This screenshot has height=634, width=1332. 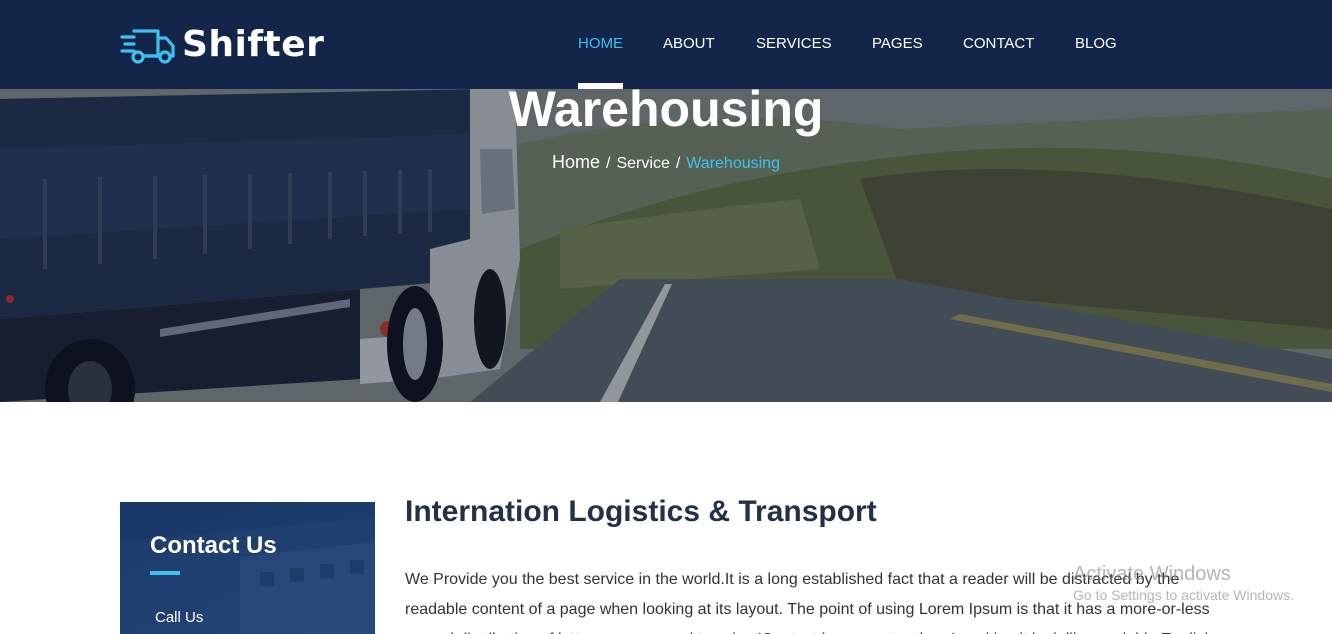 I want to click on breadcrumb: Home / Service / Warehousing, so click(x=666, y=163).